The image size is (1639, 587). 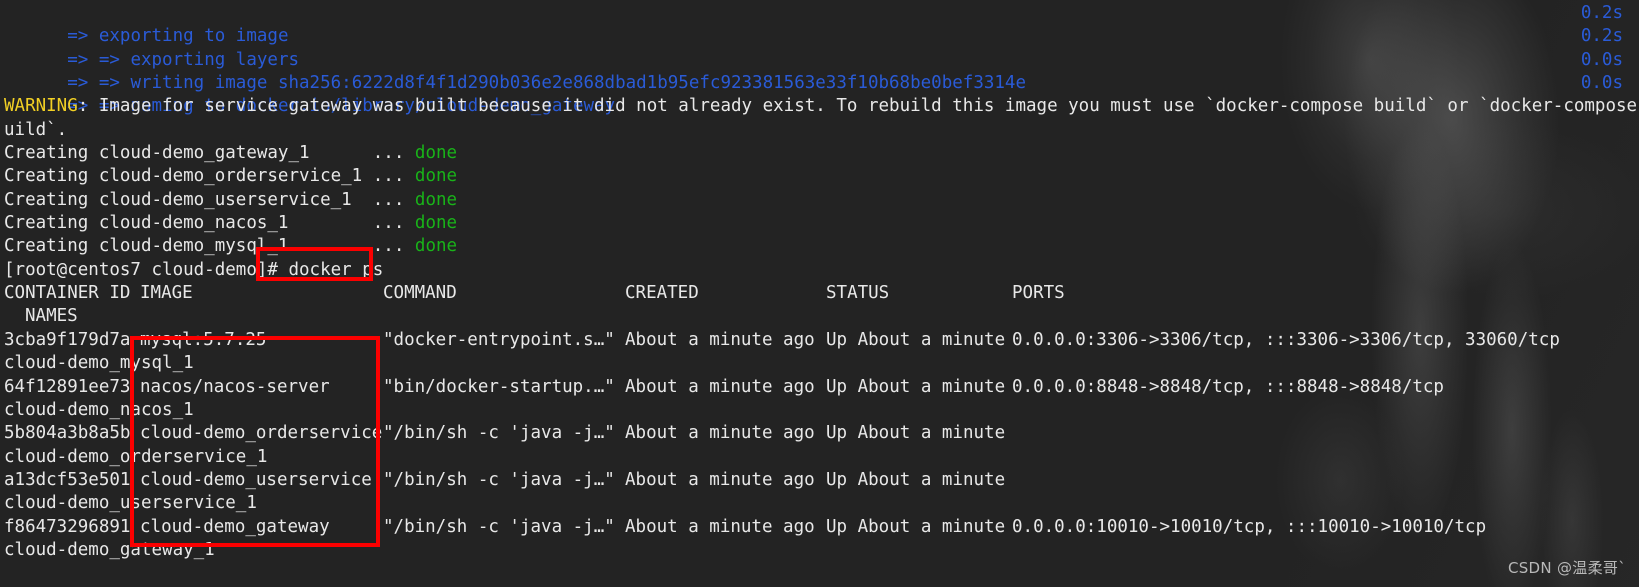 I want to click on docker-ps-command: docker ps, so click(x=336, y=269).